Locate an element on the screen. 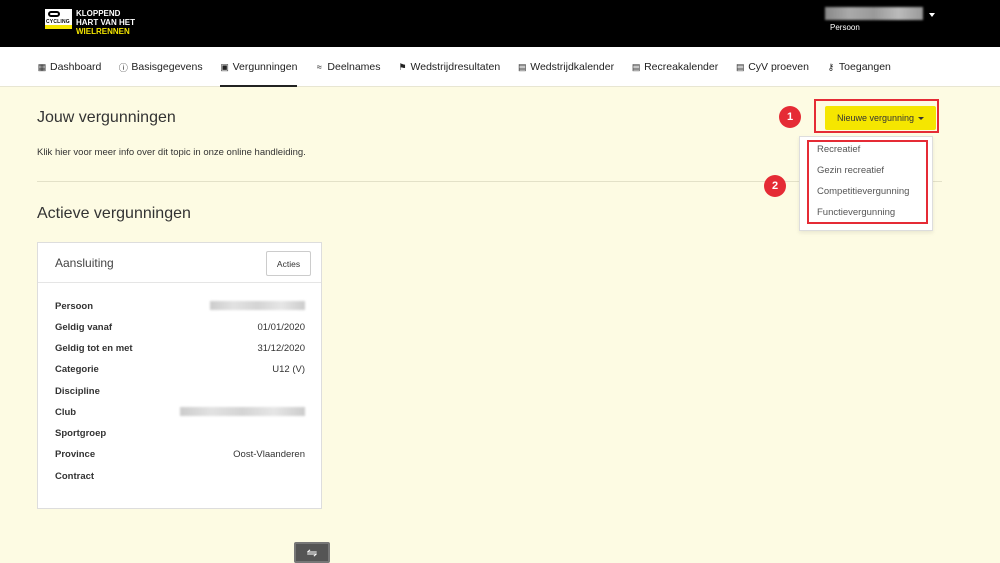 This screenshot has width=1000, height=563. grid-icon: ▦ is located at coordinates (42, 66).